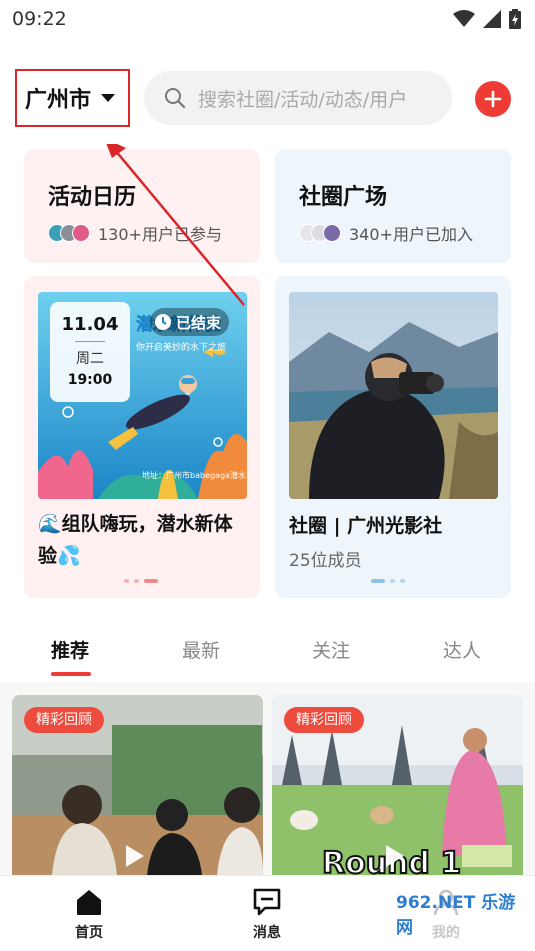  I want to click on city-name: 广州市, so click(58, 100).